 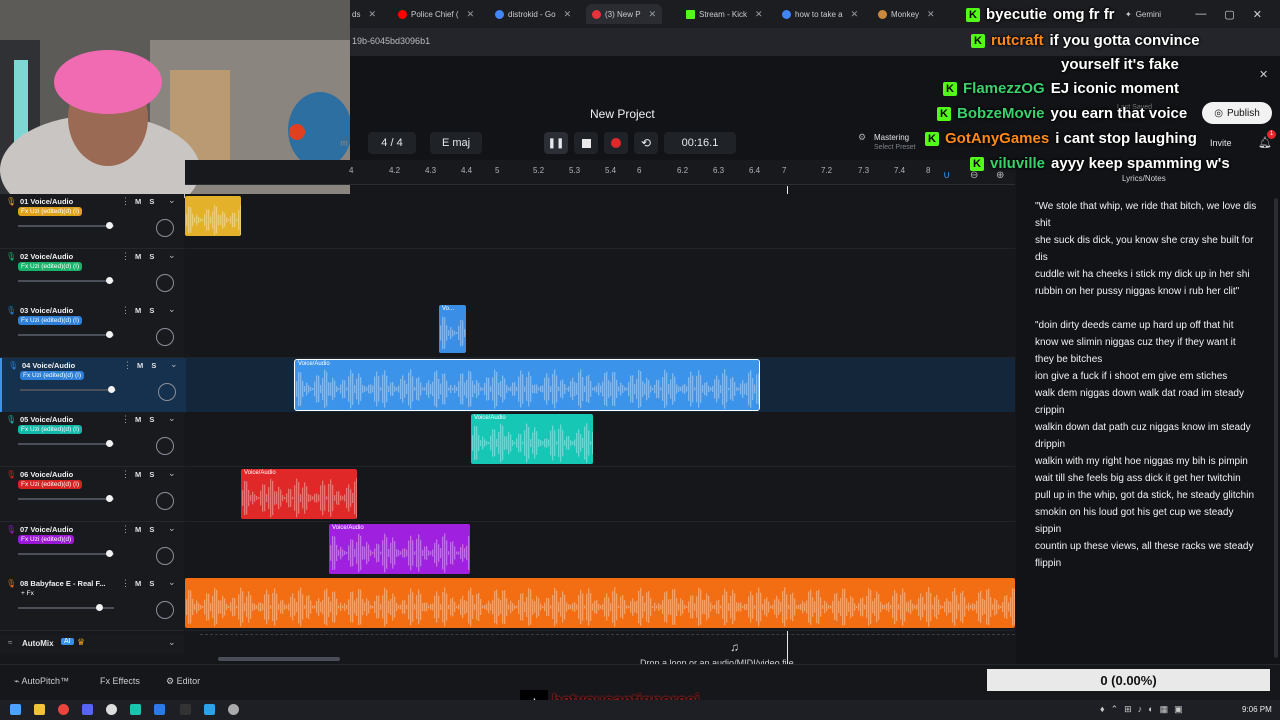 What do you see at coordinates (1229, 14) in the screenshot?
I see `maximize-icon: ▢` at bounding box center [1229, 14].